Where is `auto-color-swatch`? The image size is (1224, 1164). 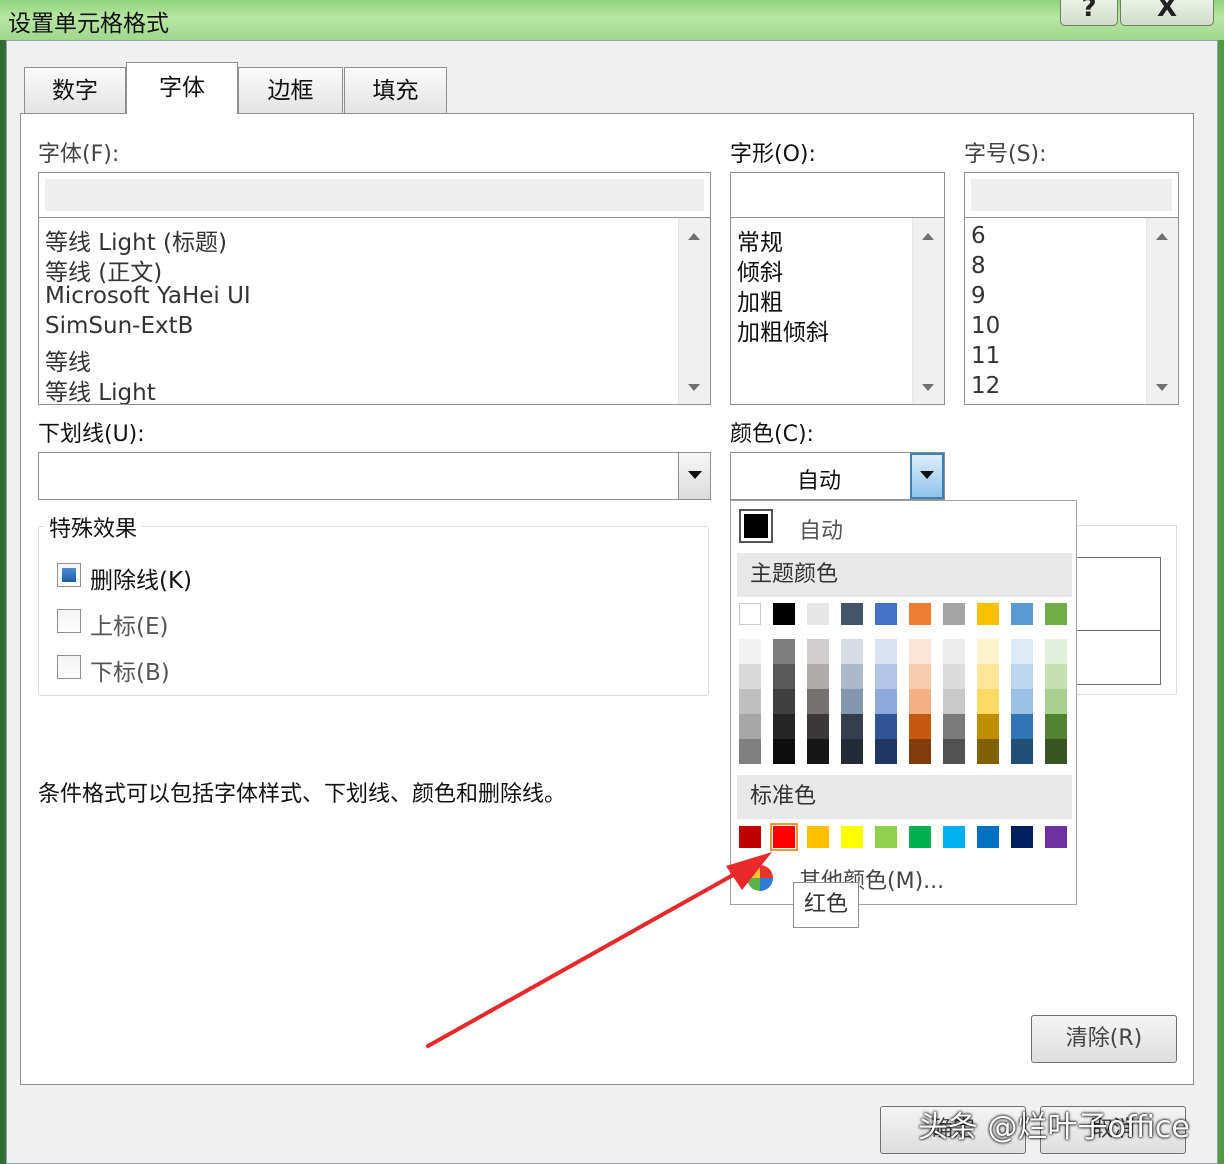 auto-color-swatch is located at coordinates (756, 526).